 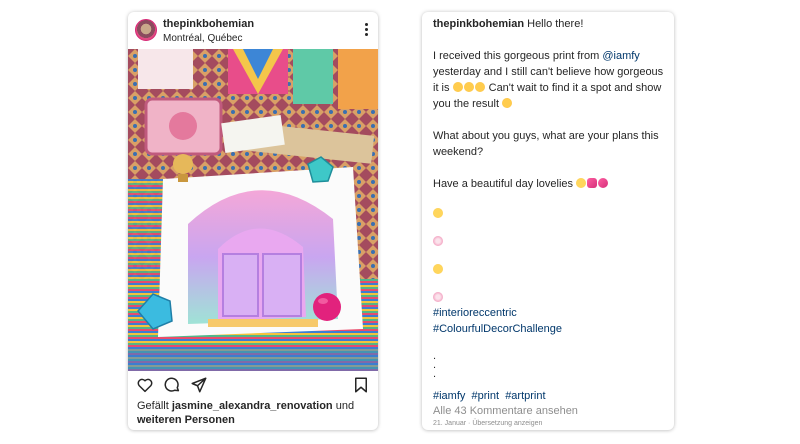 I want to click on caption-dots: . . ., so click(x=549, y=365).